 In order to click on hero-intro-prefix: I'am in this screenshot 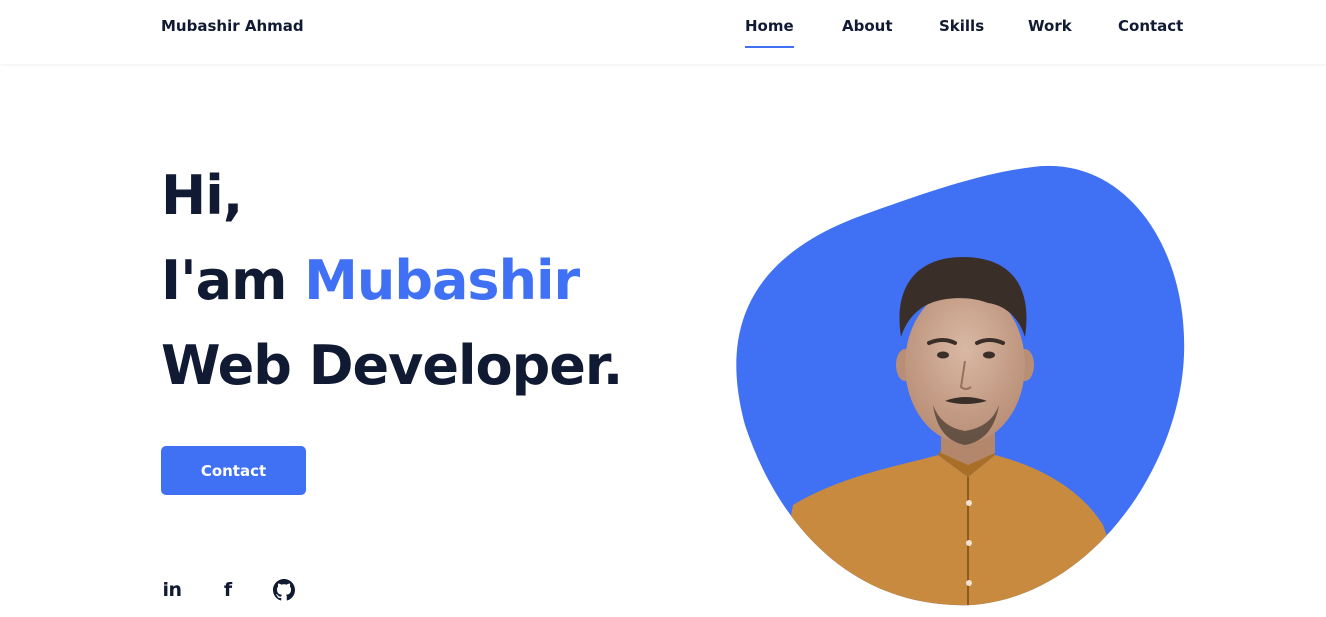, I will do `click(224, 280)`.